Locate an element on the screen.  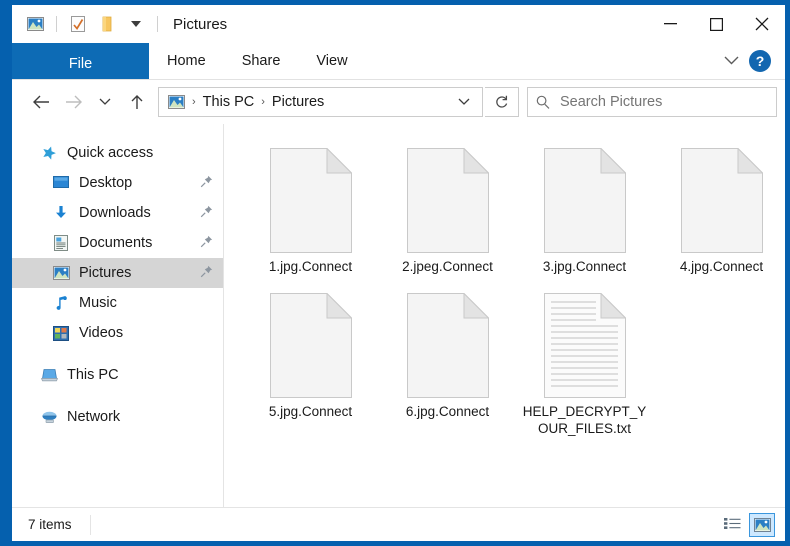
search-box is located at coordinates (652, 102).